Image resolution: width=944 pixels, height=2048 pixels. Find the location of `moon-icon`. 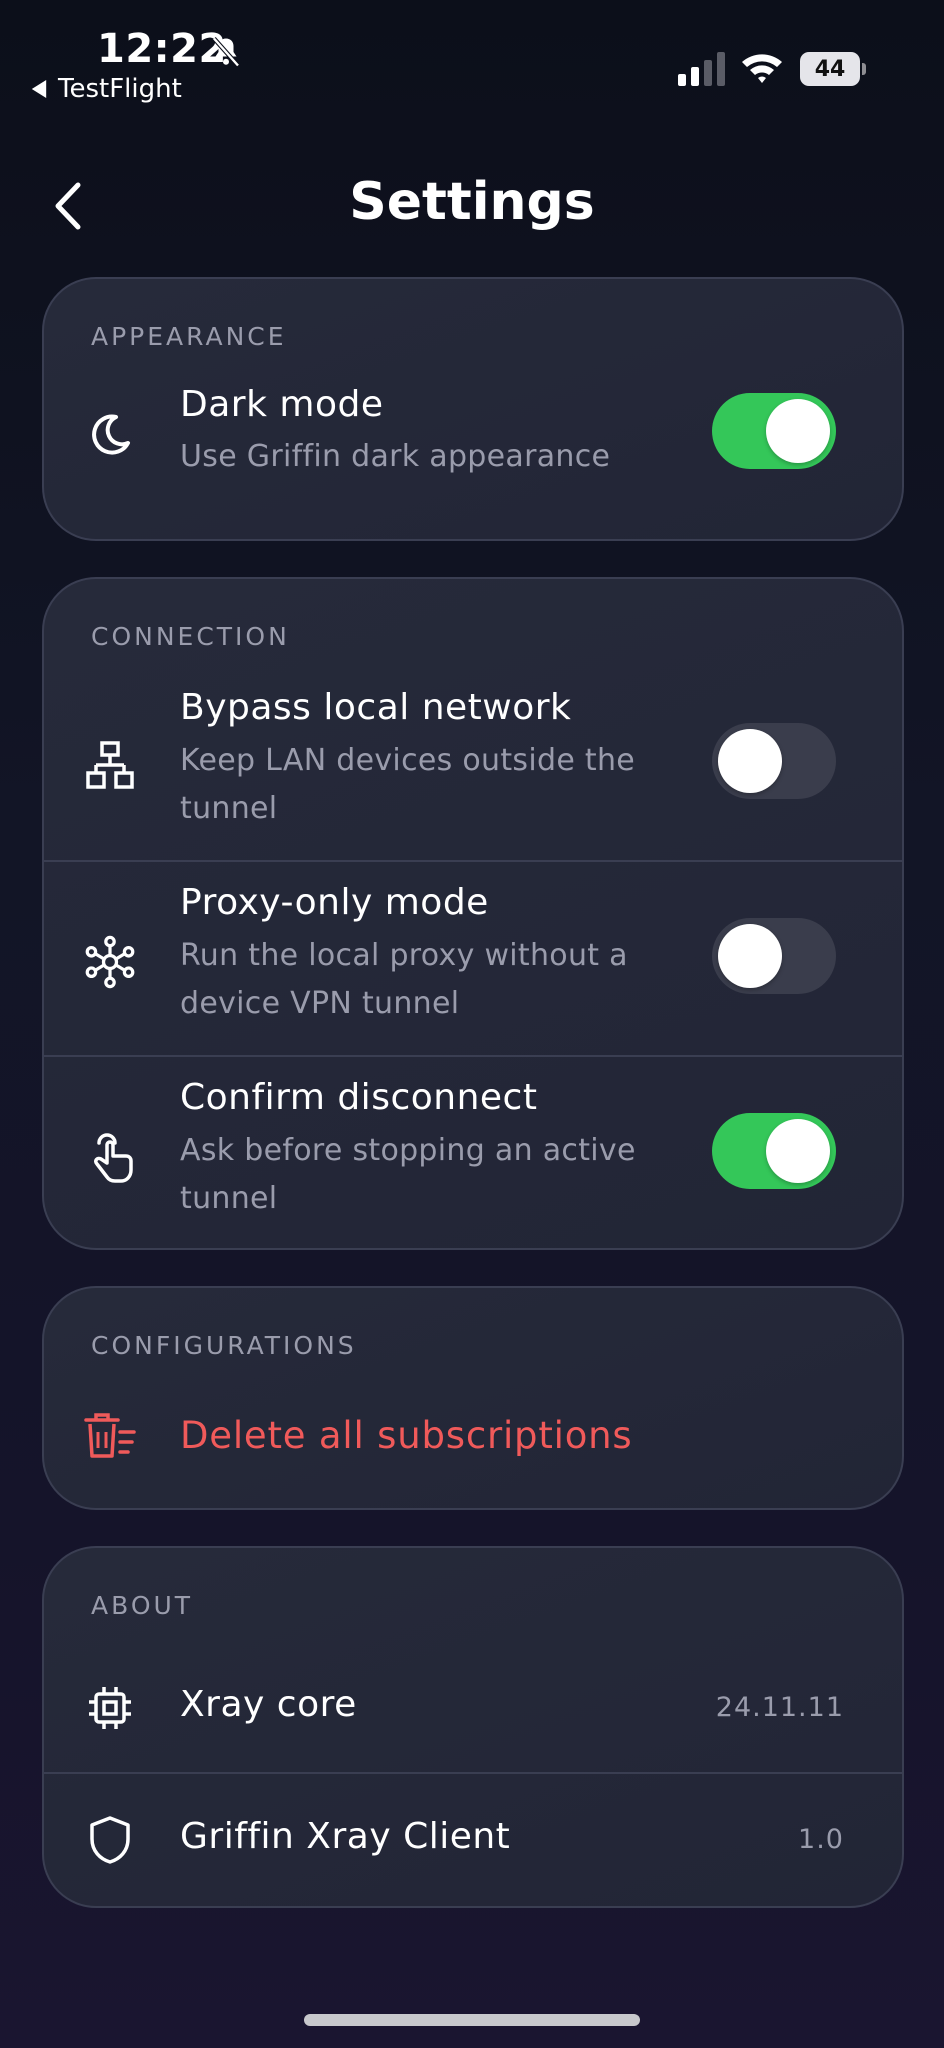

moon-icon is located at coordinates (110, 435).